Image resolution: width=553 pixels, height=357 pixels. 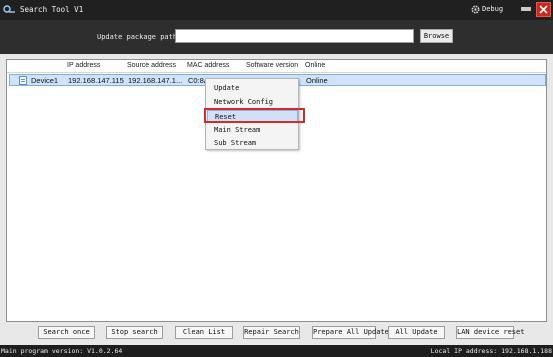 What do you see at coordinates (139, 37) in the screenshot?
I see `update-path-label: Update package path:` at bounding box center [139, 37].